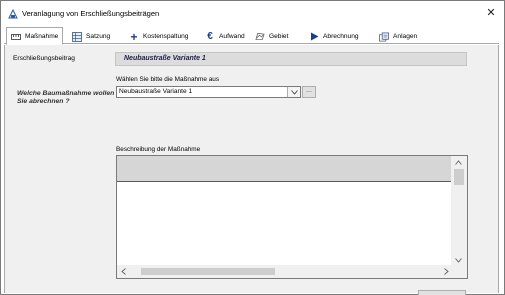 The image size is (505, 295). Describe the element at coordinates (458, 261) in the screenshot. I see `scroll-down-icon` at that location.